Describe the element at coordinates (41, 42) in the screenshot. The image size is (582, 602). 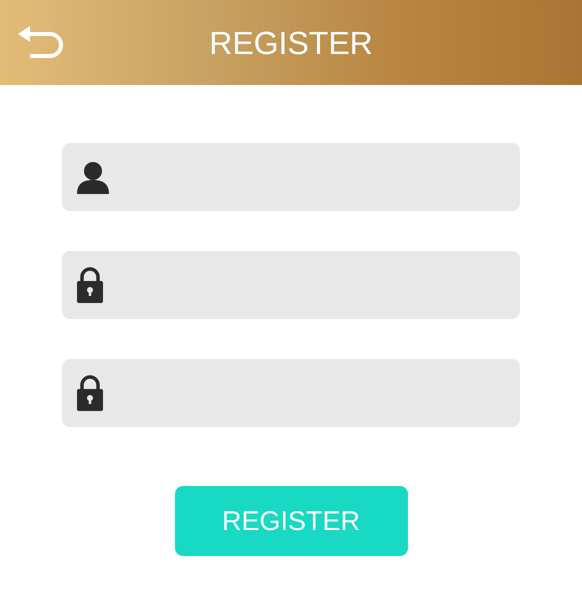
I see `back-arrow-icon` at that location.